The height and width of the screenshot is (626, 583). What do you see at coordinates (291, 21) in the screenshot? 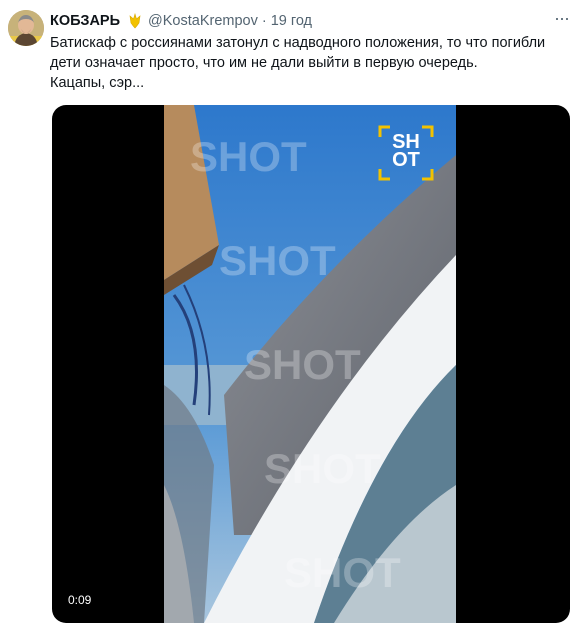
I see `tweet-timestamp: 19 год` at bounding box center [291, 21].